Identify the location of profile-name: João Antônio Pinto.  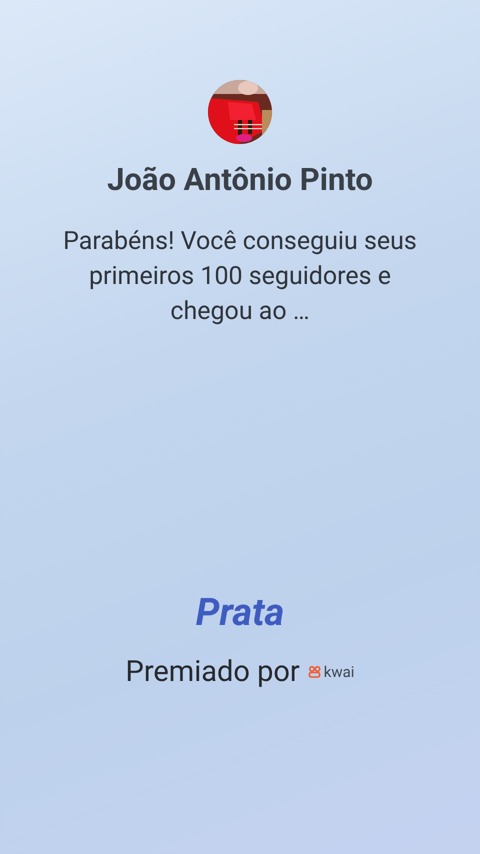
(240, 179).